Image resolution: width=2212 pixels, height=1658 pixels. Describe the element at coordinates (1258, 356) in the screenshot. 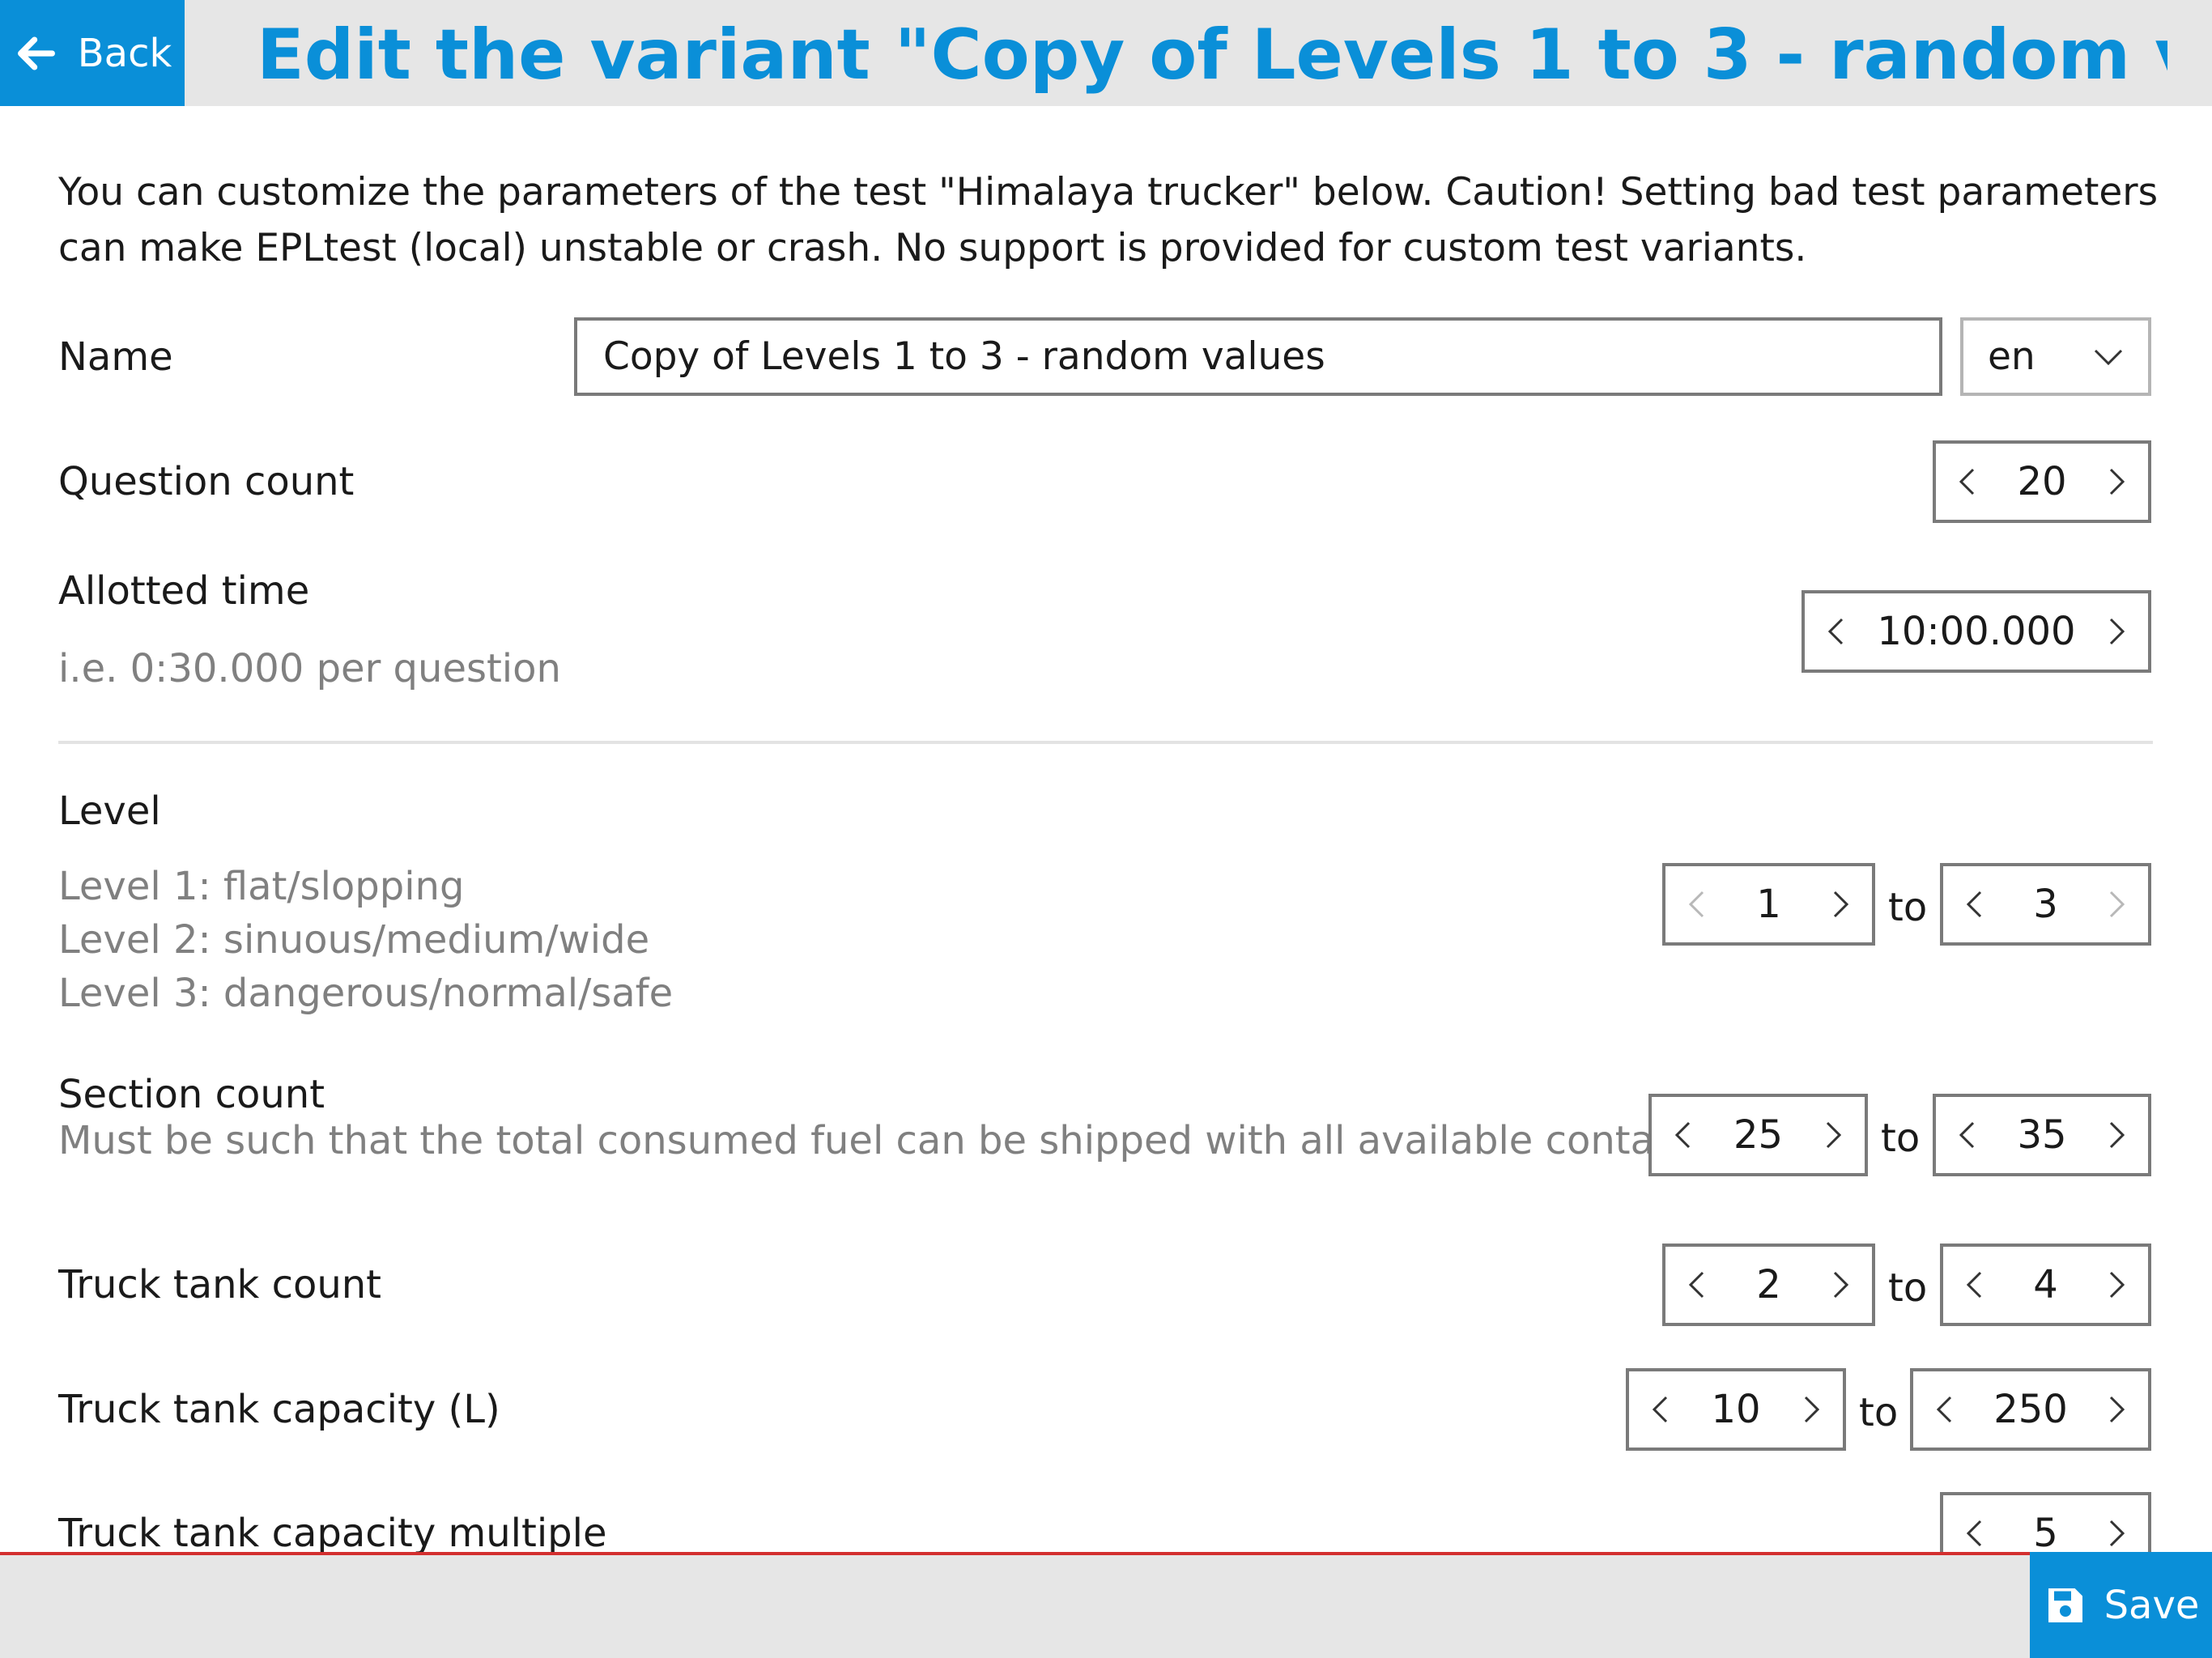

I see `name-input` at that location.